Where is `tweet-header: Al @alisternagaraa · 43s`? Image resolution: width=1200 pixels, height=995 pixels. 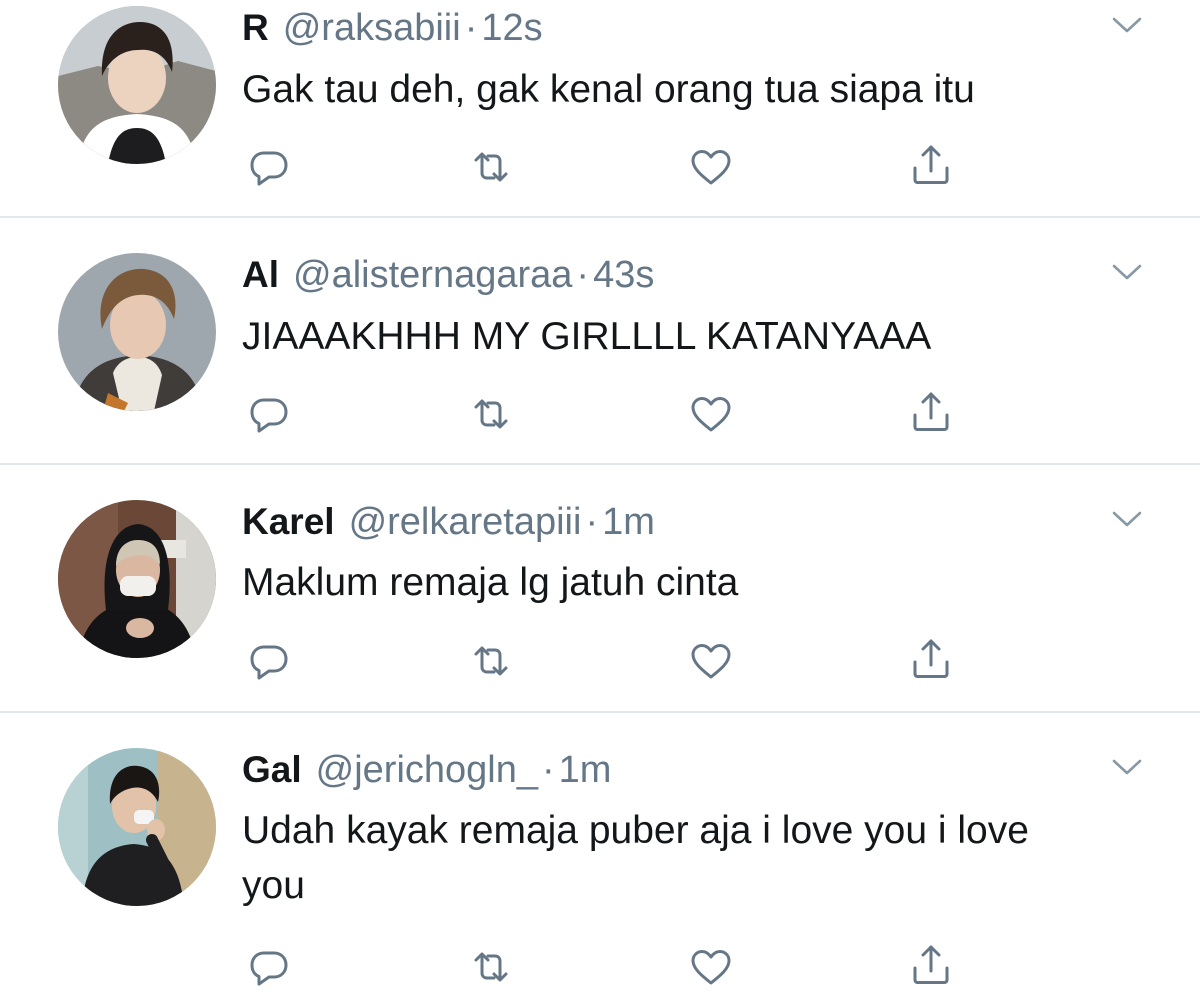 tweet-header: Al @alisternagaraa · 43s is located at coordinates (448, 275).